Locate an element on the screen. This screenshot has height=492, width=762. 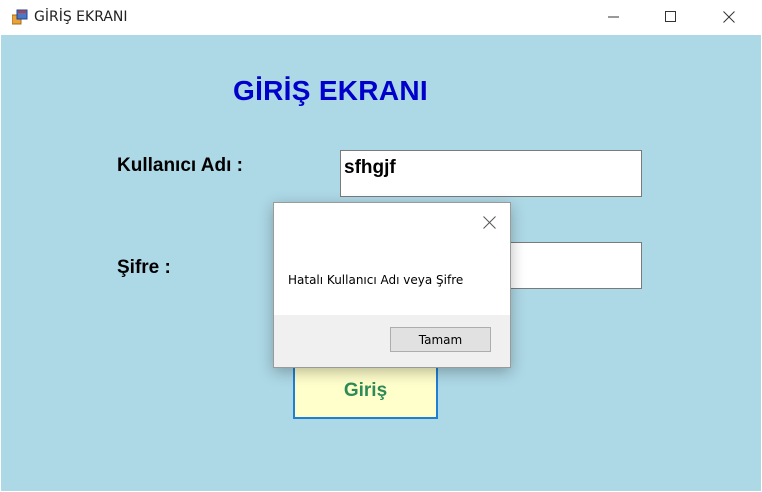
maximize-icon is located at coordinates (670, 16).